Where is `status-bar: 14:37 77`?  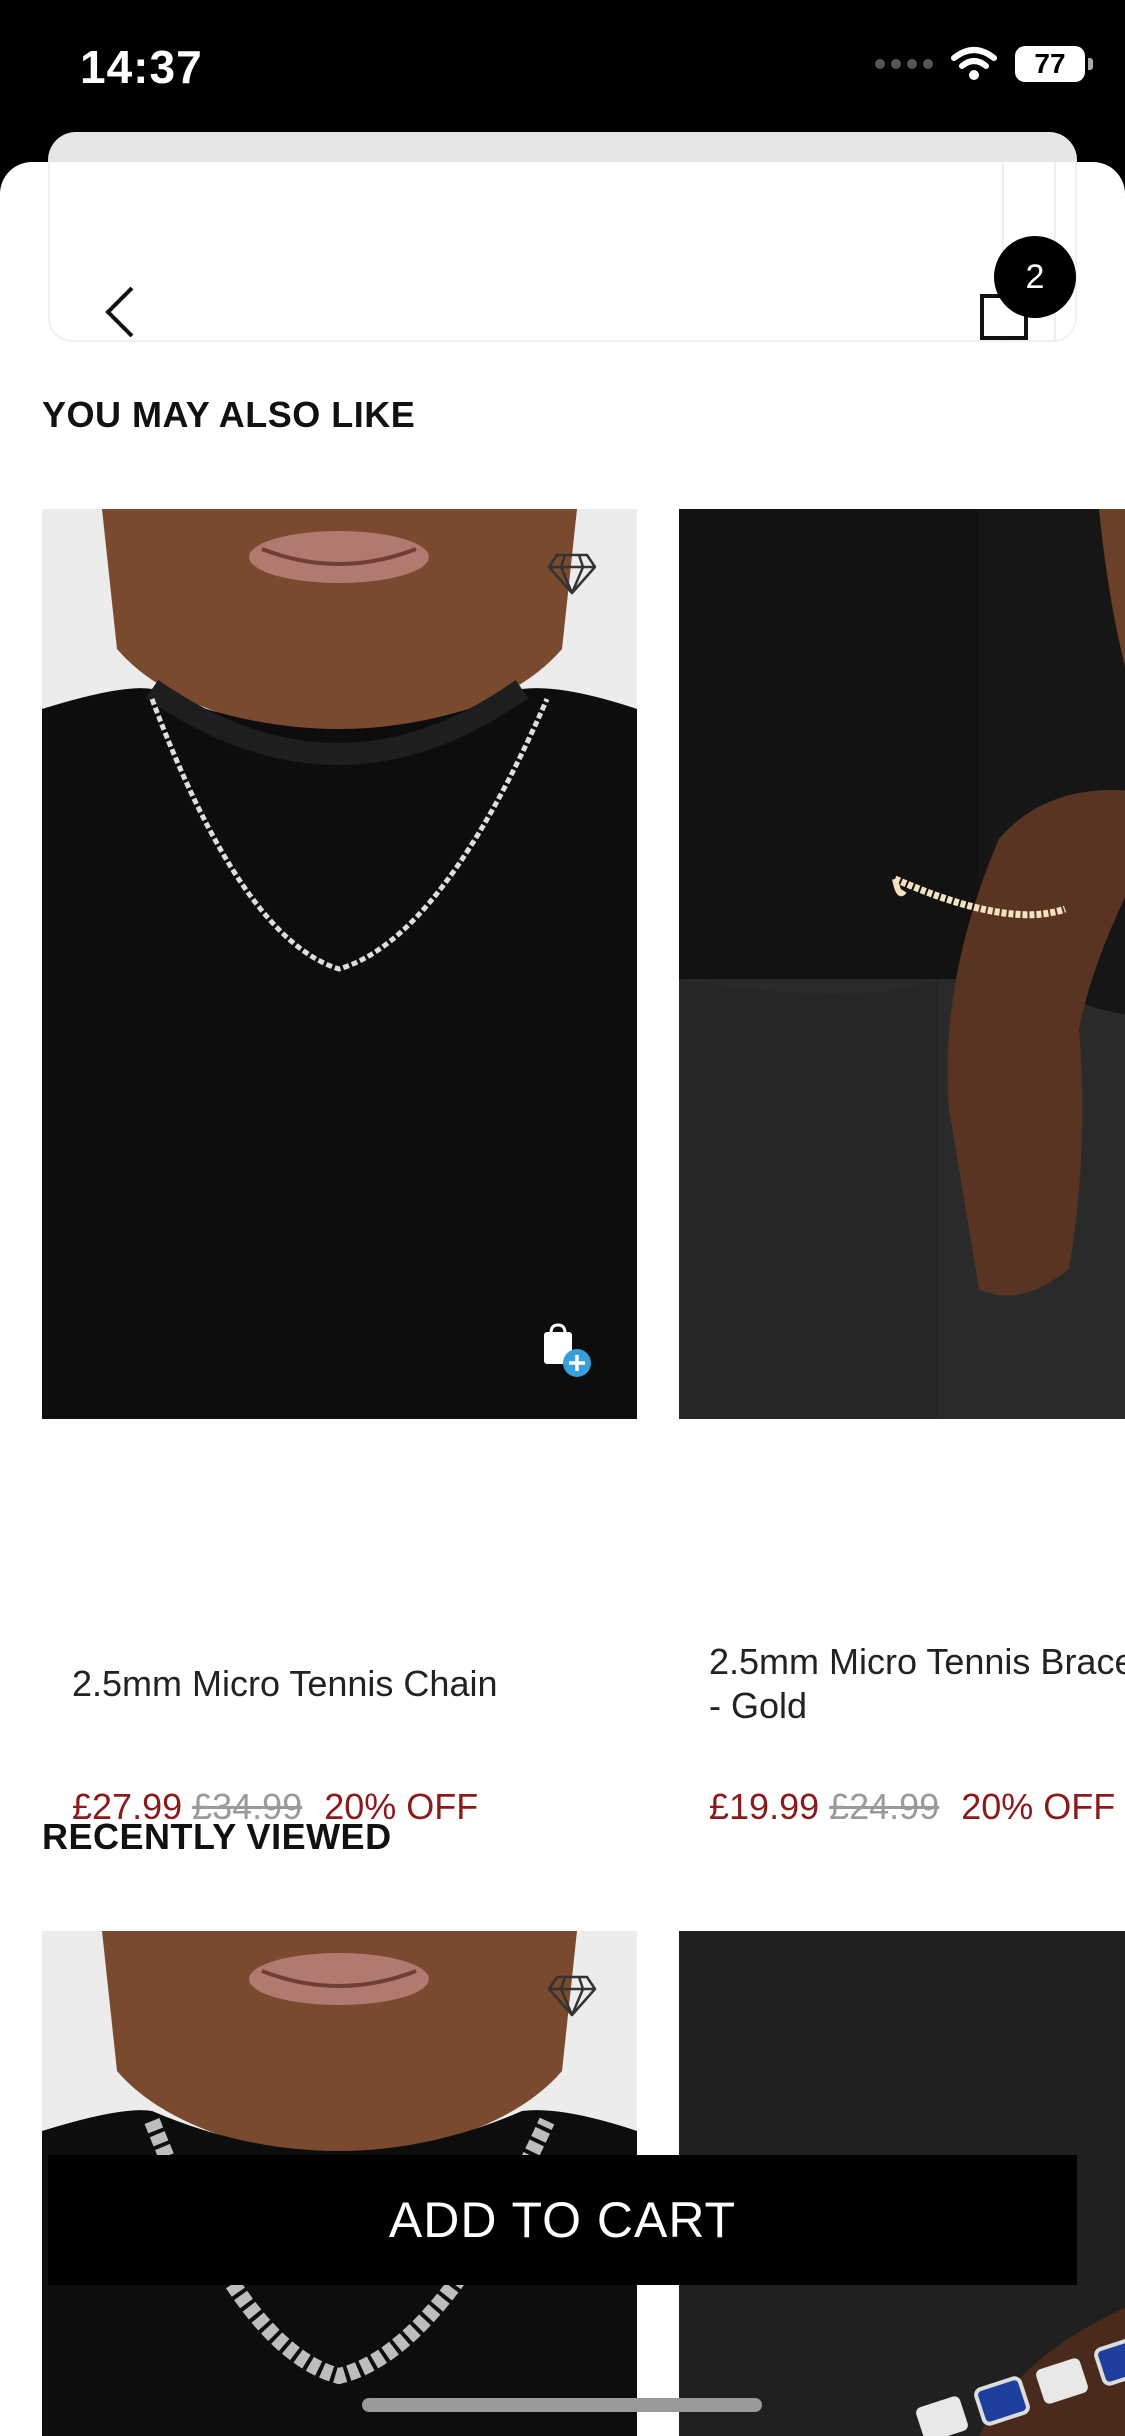
status-bar: 14:37 77 is located at coordinates (562, 70).